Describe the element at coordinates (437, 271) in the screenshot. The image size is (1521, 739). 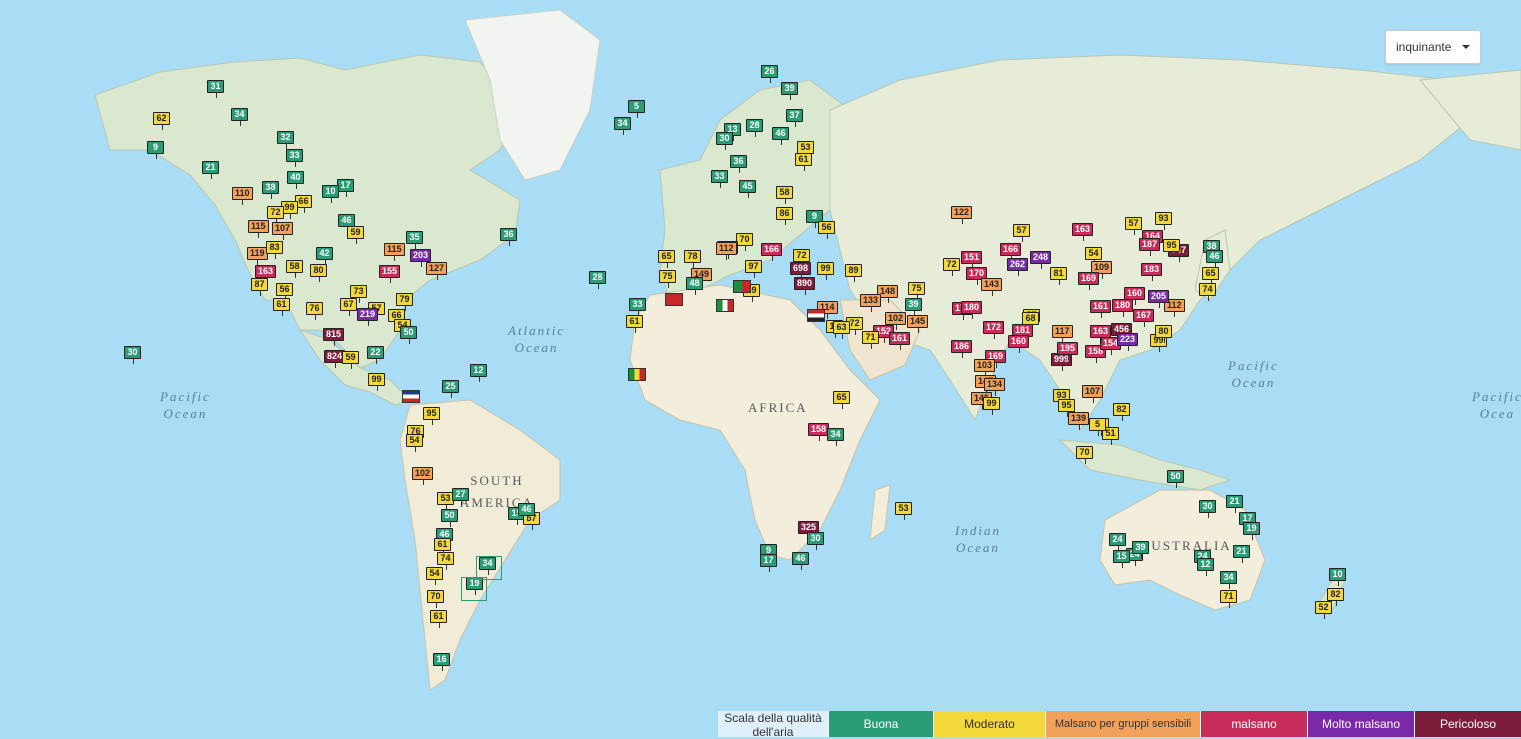
I see `aqi-station-marker: 127` at that location.